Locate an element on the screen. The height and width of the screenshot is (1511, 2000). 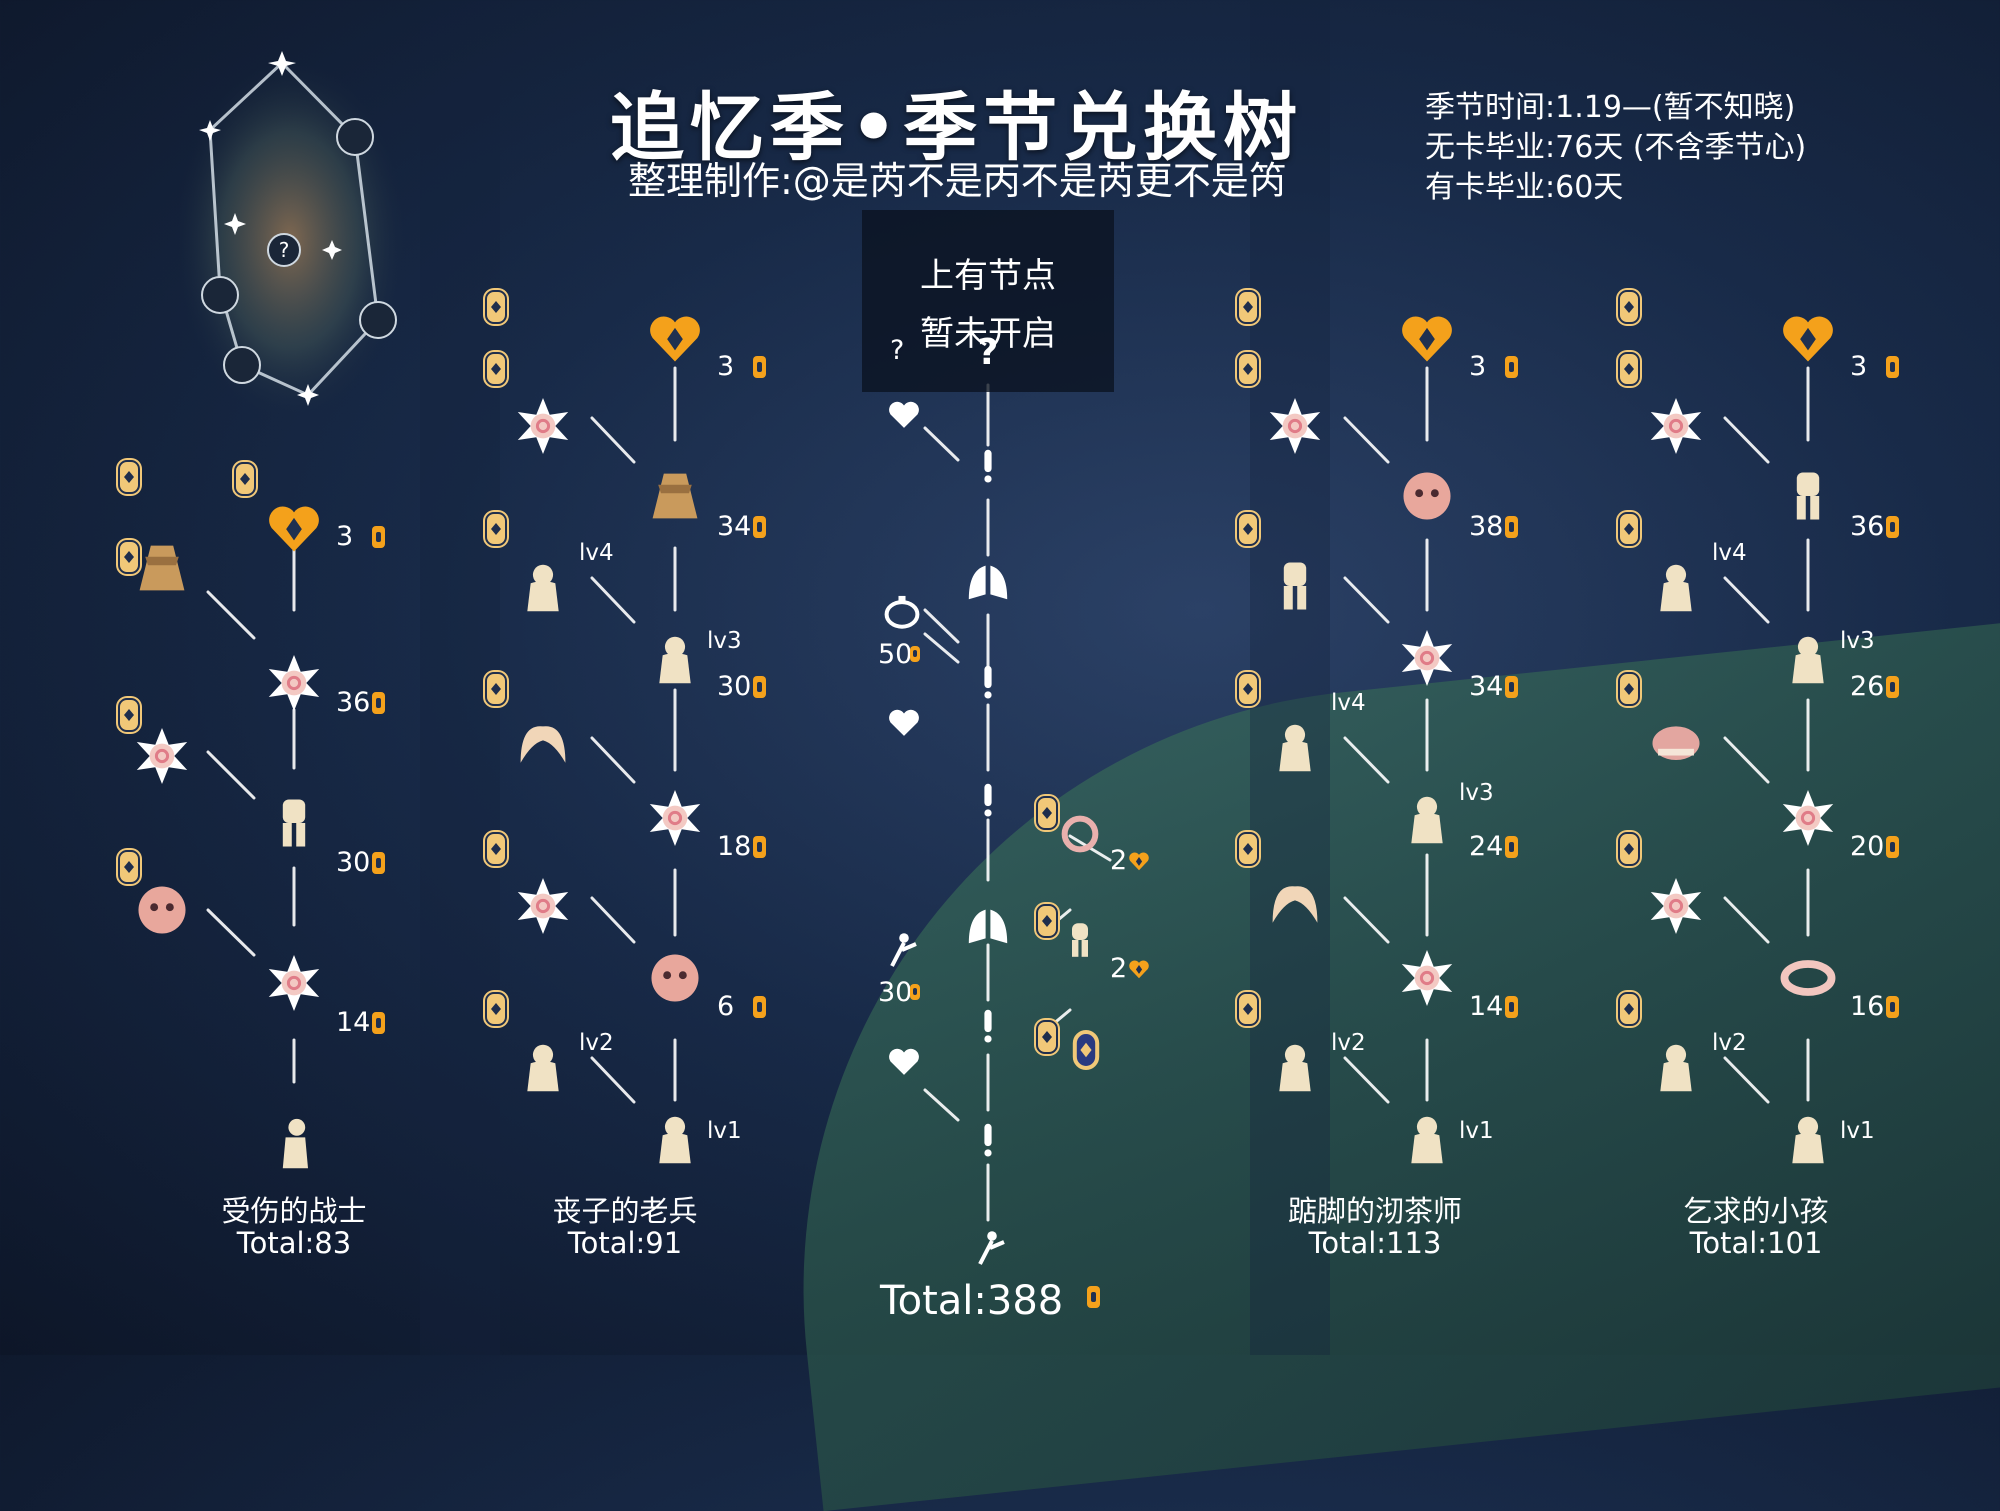
ticket-shield-icon is located at coordinates (1086, 1052).